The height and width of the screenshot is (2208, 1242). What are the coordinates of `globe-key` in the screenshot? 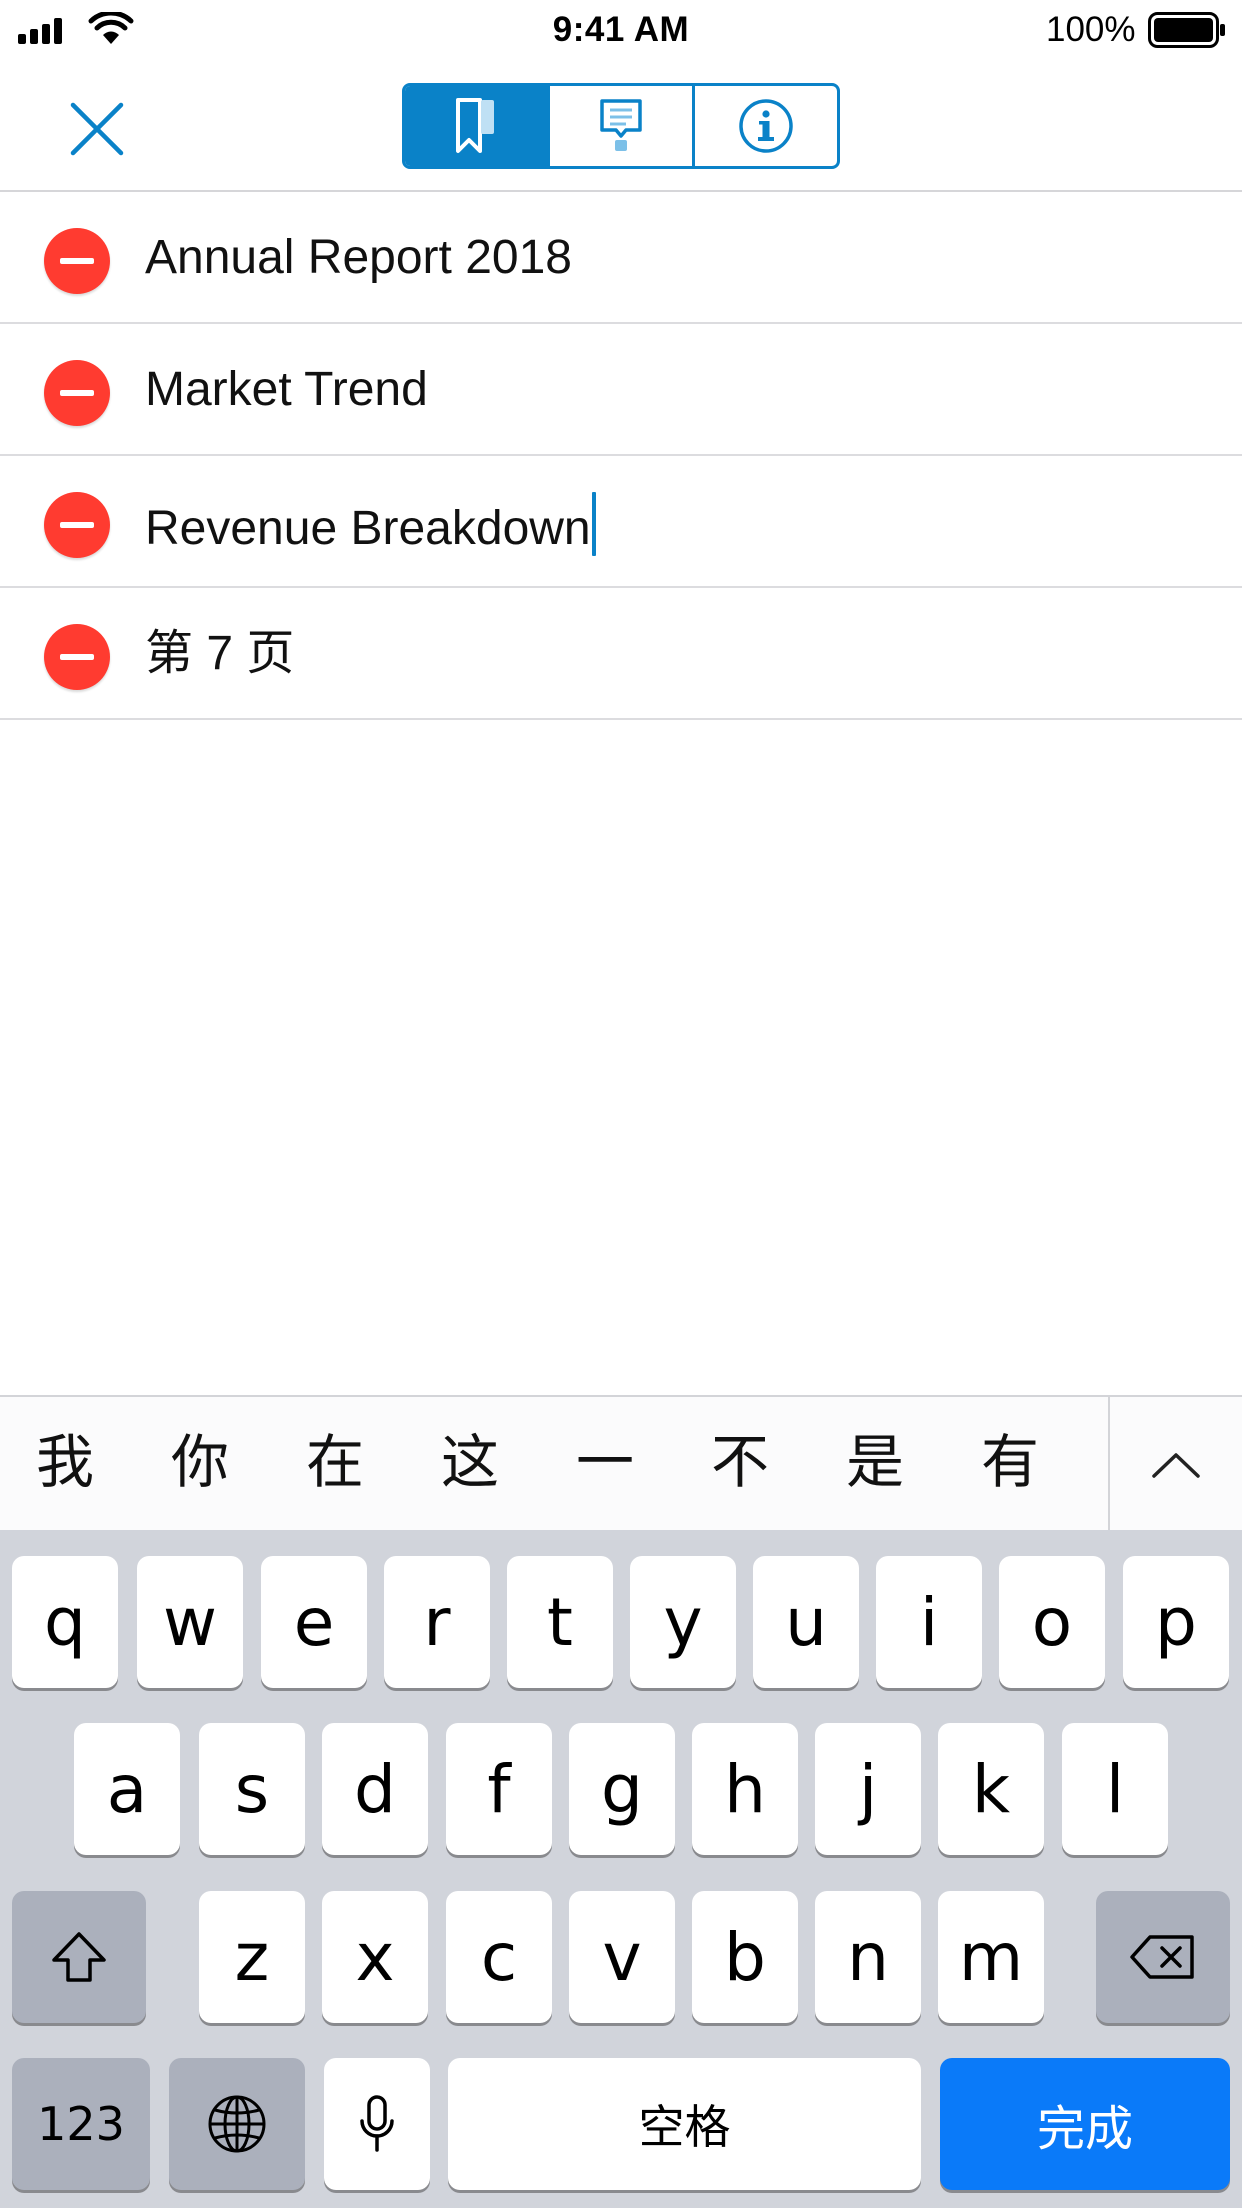 It's located at (237, 2124).